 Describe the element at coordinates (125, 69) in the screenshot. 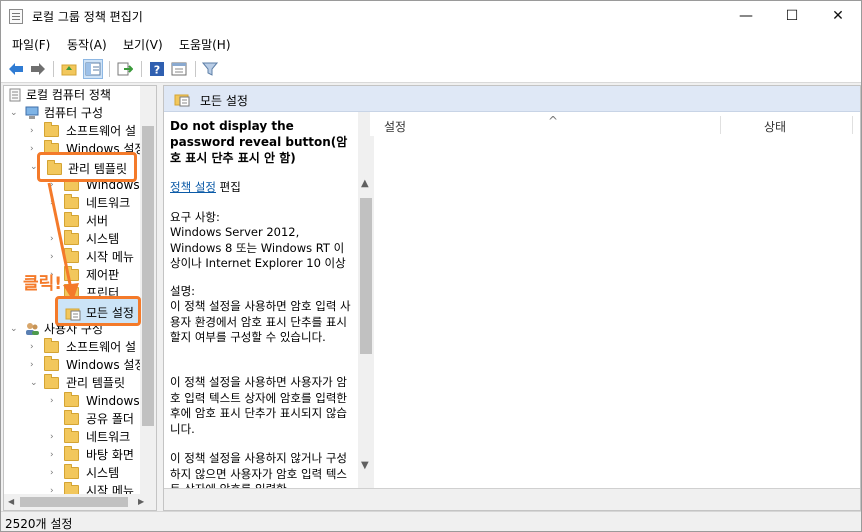

I see `export-list-icon` at that location.